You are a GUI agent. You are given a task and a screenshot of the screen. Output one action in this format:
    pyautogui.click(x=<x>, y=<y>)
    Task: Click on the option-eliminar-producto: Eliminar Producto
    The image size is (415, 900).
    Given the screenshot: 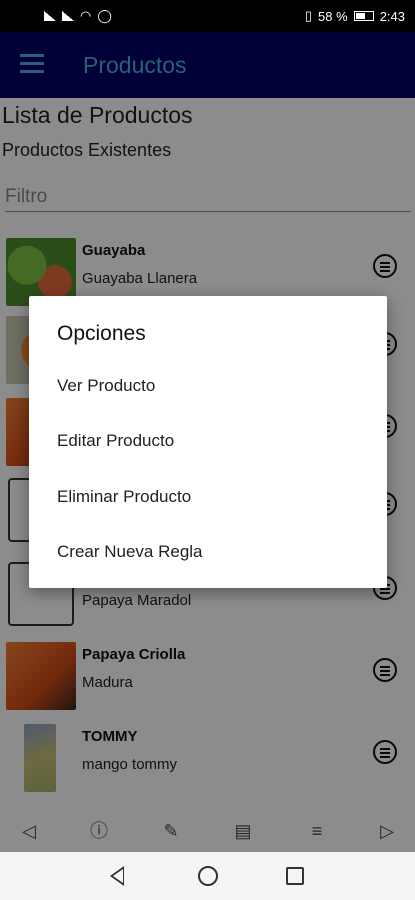 What is the action you would take?
    pyautogui.click(x=124, y=497)
    